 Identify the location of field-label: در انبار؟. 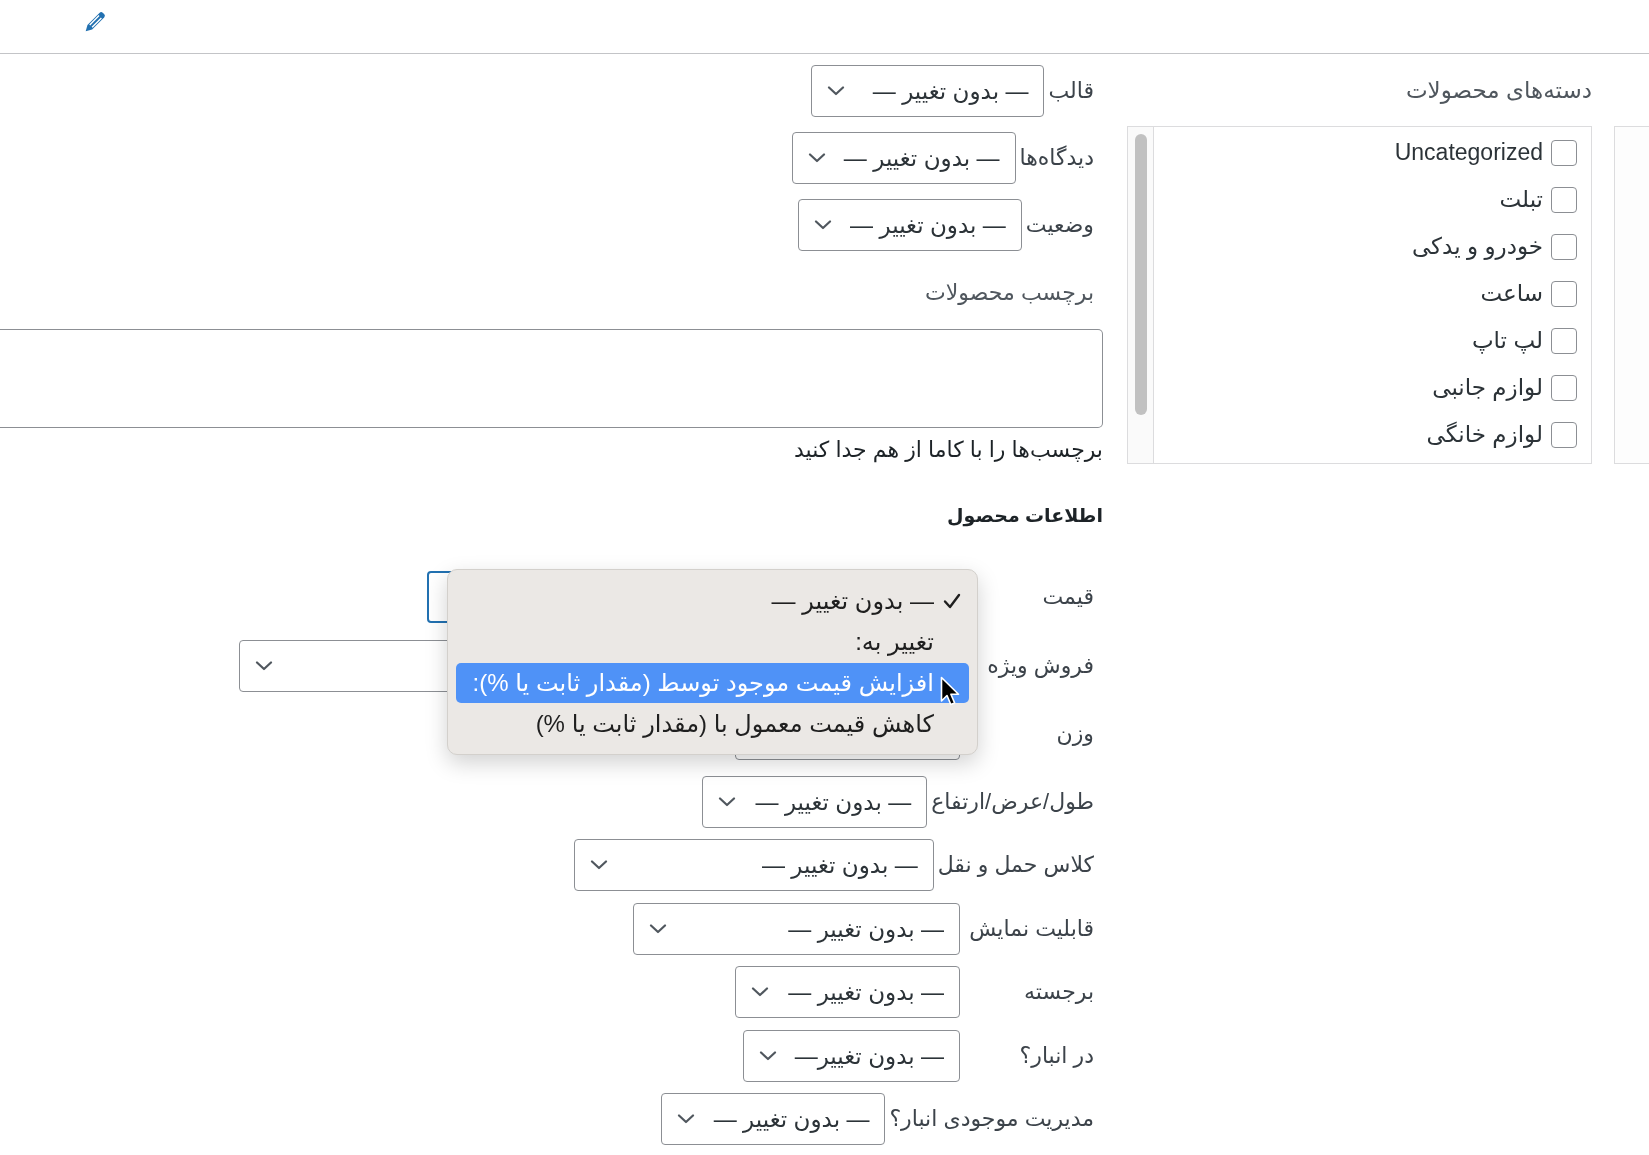
(1056, 1056).